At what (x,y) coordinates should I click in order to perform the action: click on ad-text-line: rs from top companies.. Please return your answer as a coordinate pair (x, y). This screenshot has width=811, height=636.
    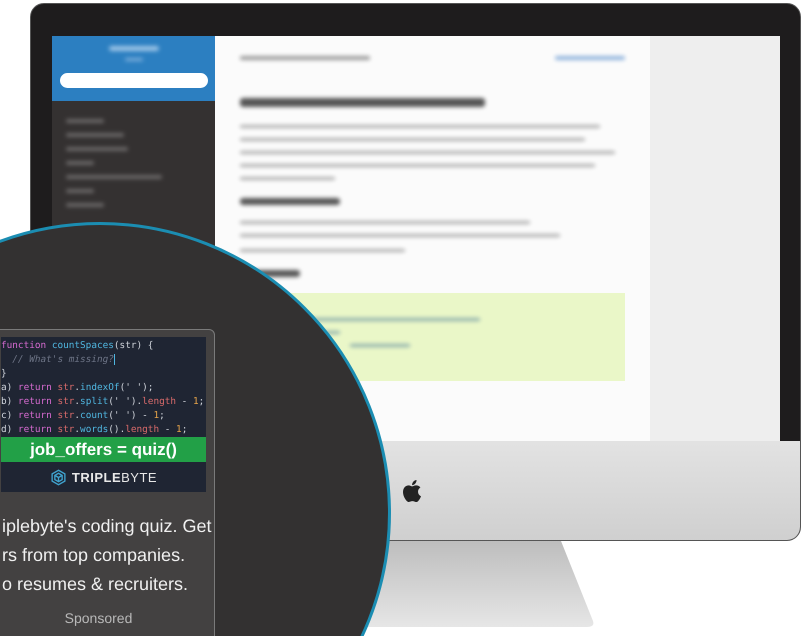
    Looking at the image, I should click on (93, 555).